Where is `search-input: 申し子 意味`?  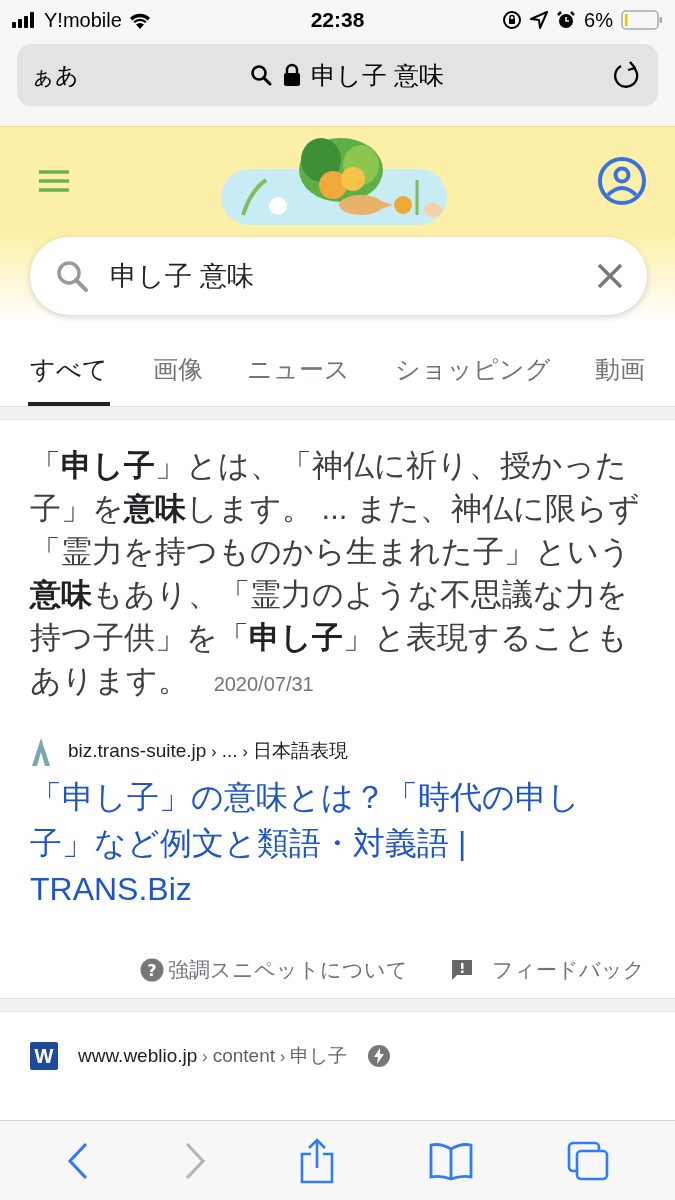
search-input: 申し子 意味 is located at coordinates (343, 276).